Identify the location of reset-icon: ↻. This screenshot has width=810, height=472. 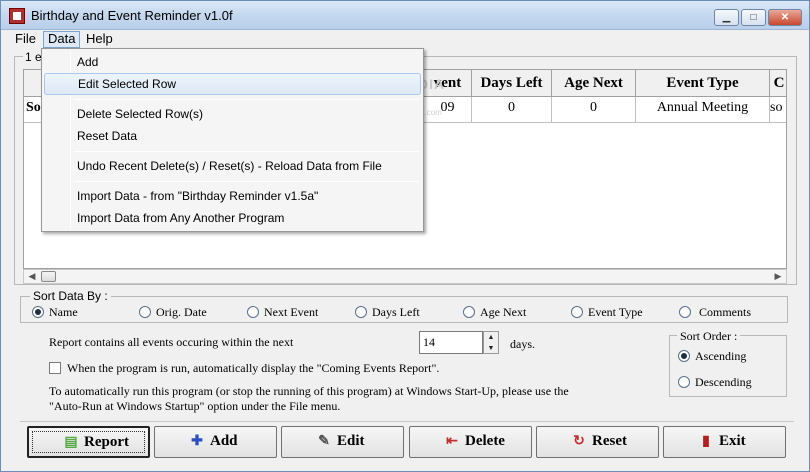
(579, 441).